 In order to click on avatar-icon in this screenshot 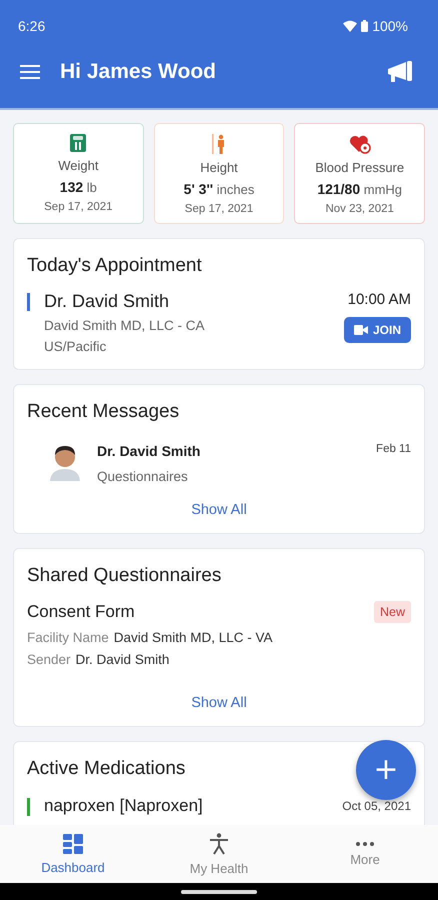, I will do `click(65, 462)`.